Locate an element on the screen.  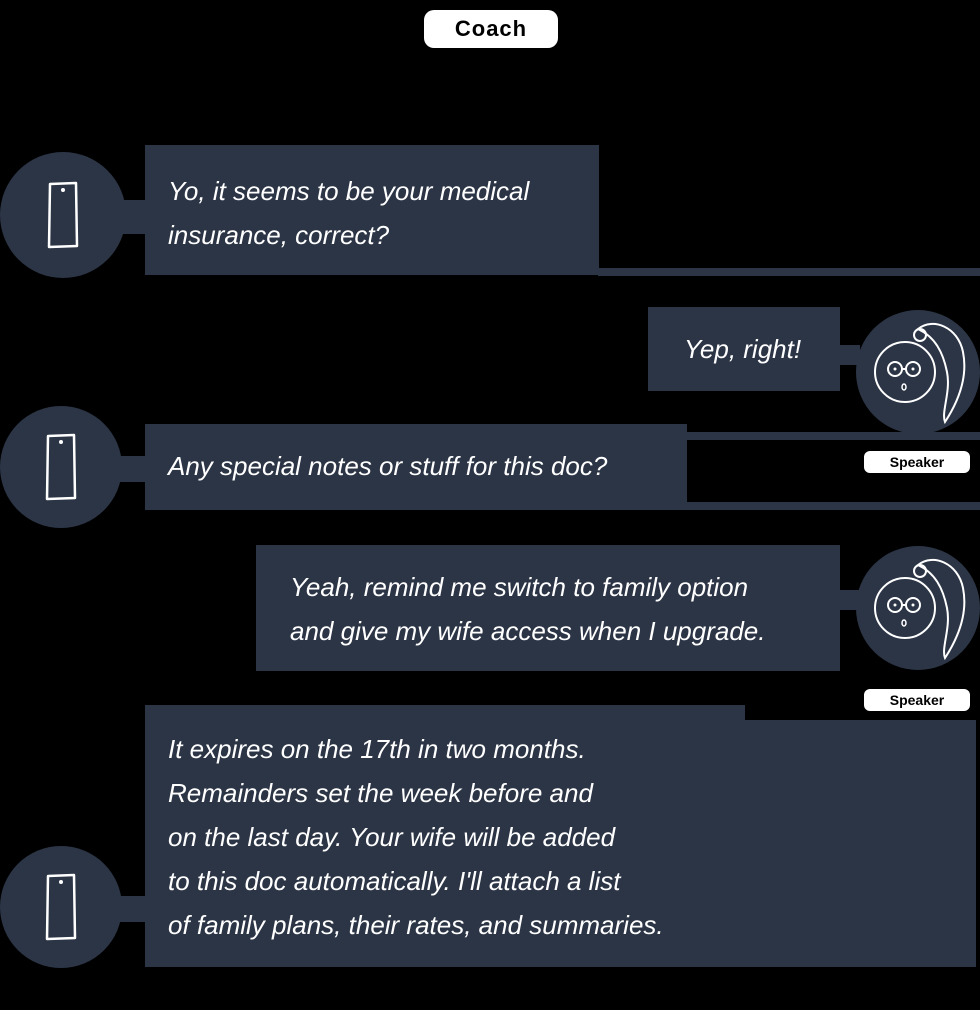
message-bubble: Yep, right! is located at coordinates (744, 349).